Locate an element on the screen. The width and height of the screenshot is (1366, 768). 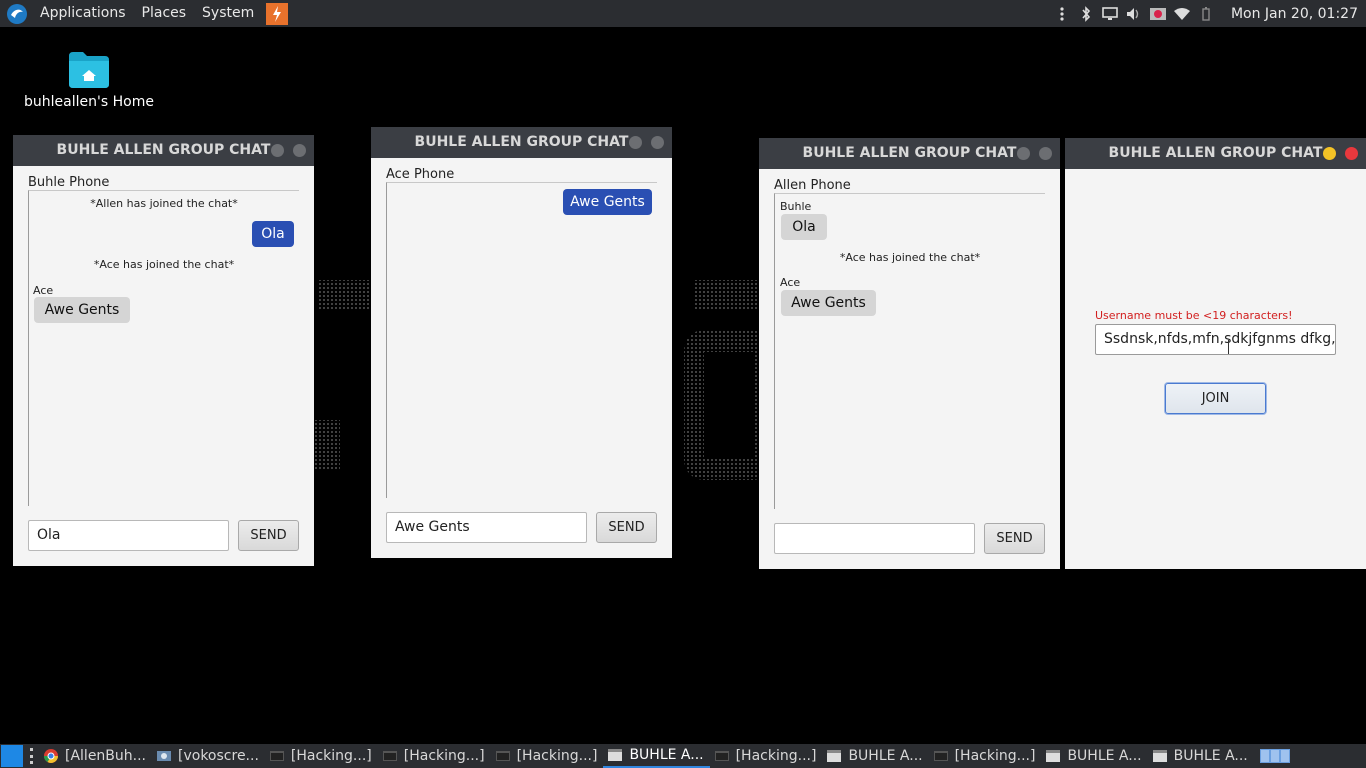
message-input is located at coordinates (874, 538).